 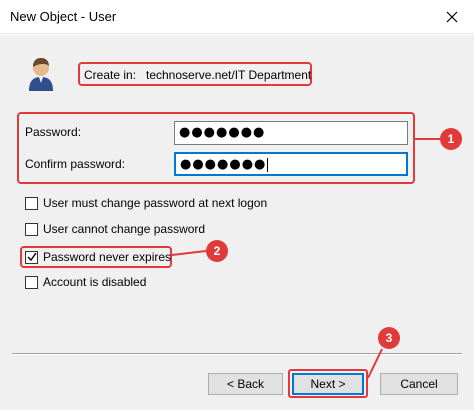 What do you see at coordinates (389, 338) in the screenshot?
I see `annotation-badge-3: 3` at bounding box center [389, 338].